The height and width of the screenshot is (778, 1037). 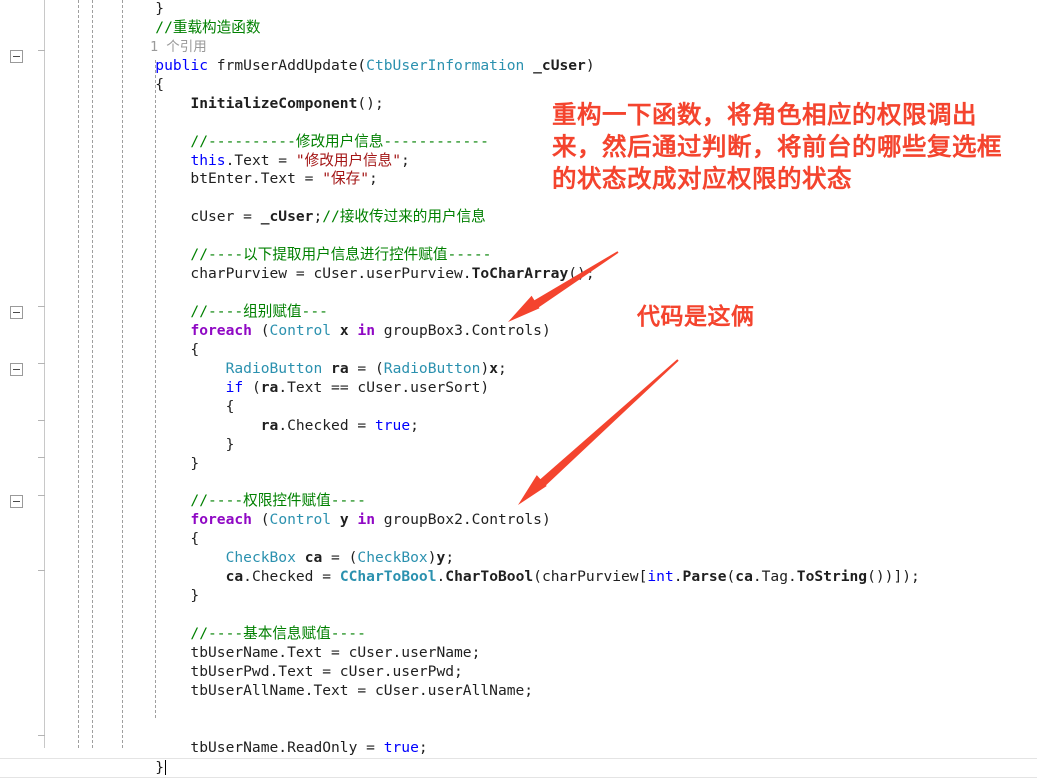 What do you see at coordinates (146, 46) in the screenshot?
I see `code-token: 1 个引用` at bounding box center [146, 46].